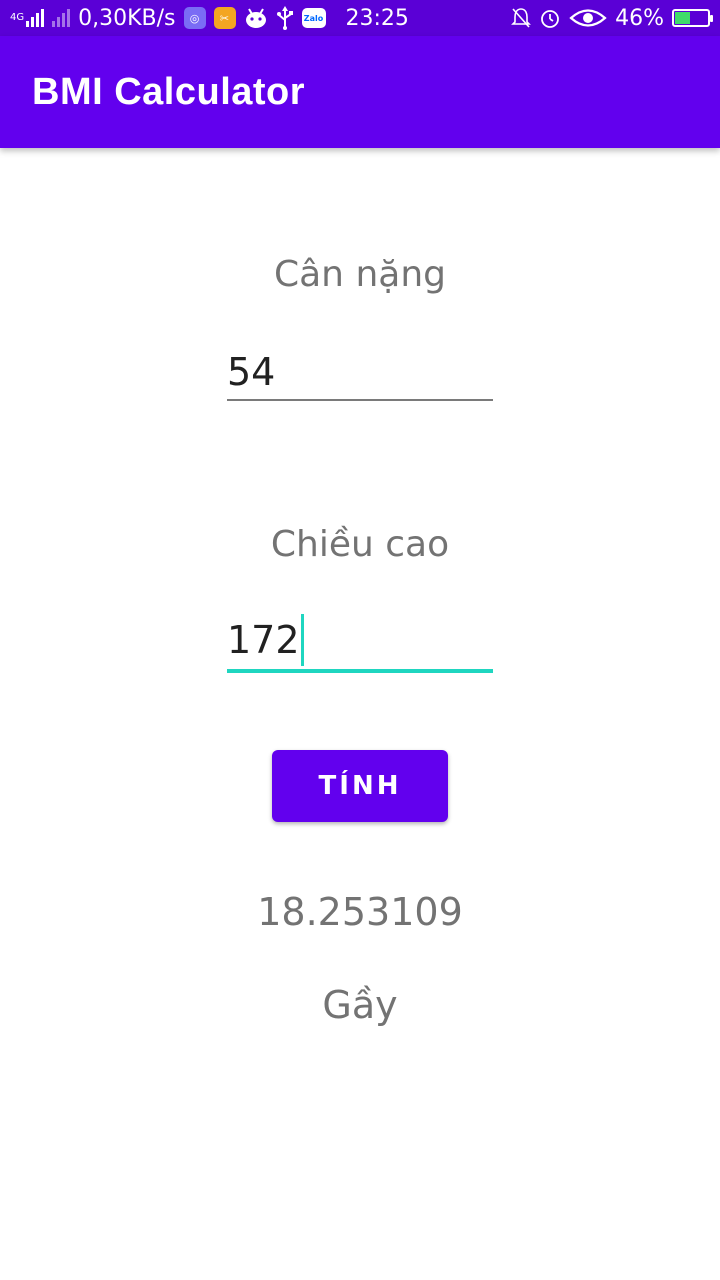 This screenshot has height=1280, width=720. Describe the element at coordinates (313, 18) in the screenshot. I see `zalo-icon: Zalo` at that location.